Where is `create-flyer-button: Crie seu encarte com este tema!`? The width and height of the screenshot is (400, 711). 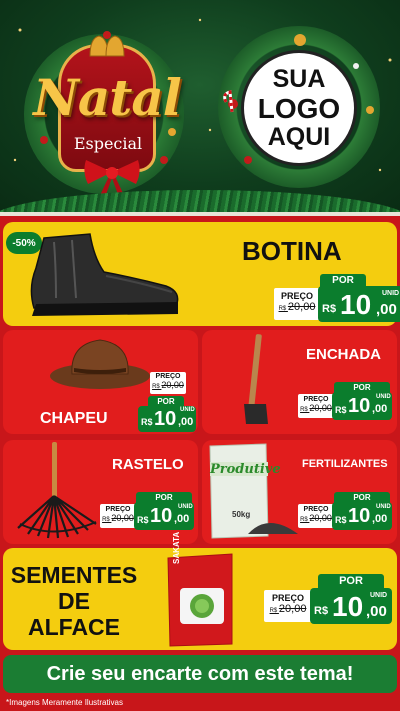 create-flyer-button: Crie seu encarte com este tema! is located at coordinates (200, 674).